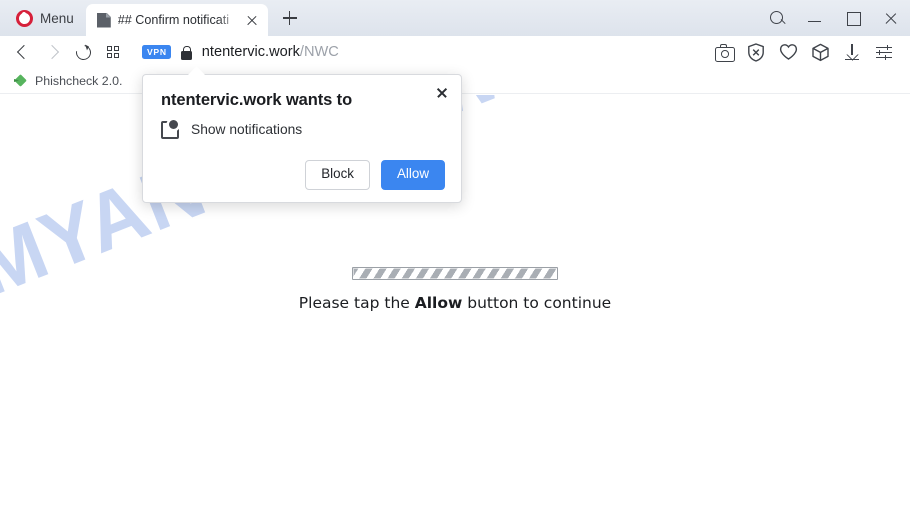  What do you see at coordinates (455, 18) in the screenshot?
I see `tab-strip: Menu ## Confirm notificati` at bounding box center [455, 18].